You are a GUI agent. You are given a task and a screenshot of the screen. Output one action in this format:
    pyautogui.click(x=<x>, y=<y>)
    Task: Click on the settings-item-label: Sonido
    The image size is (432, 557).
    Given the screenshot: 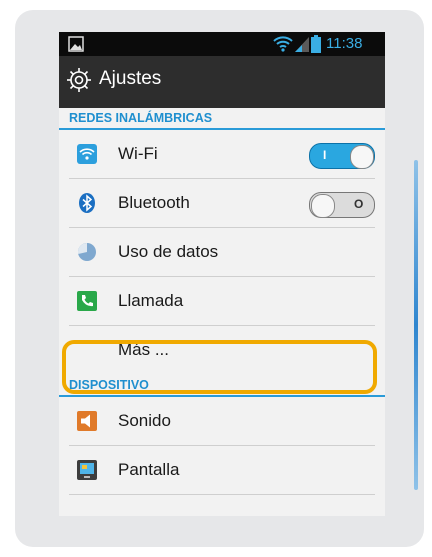 What is the action you would take?
    pyautogui.click(x=144, y=420)
    